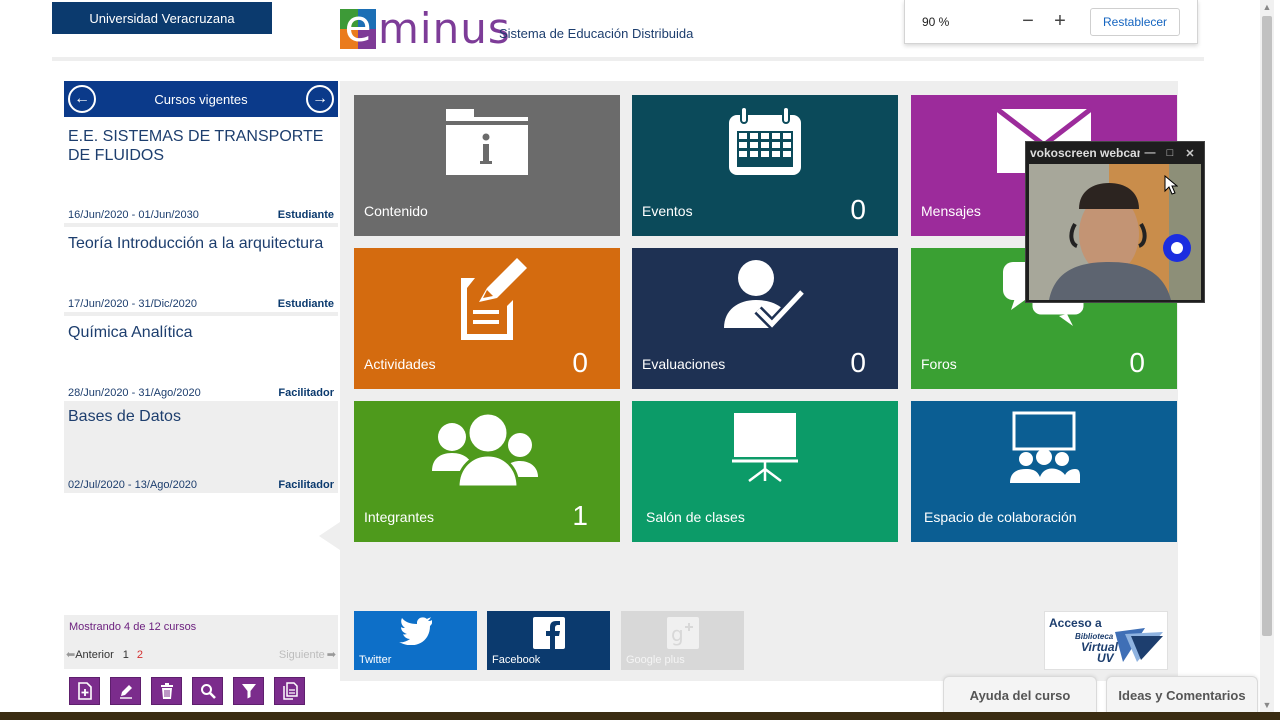 The height and width of the screenshot is (720, 1280). What do you see at coordinates (951, 211) in the screenshot?
I see `tile-label: Mensajes` at bounding box center [951, 211].